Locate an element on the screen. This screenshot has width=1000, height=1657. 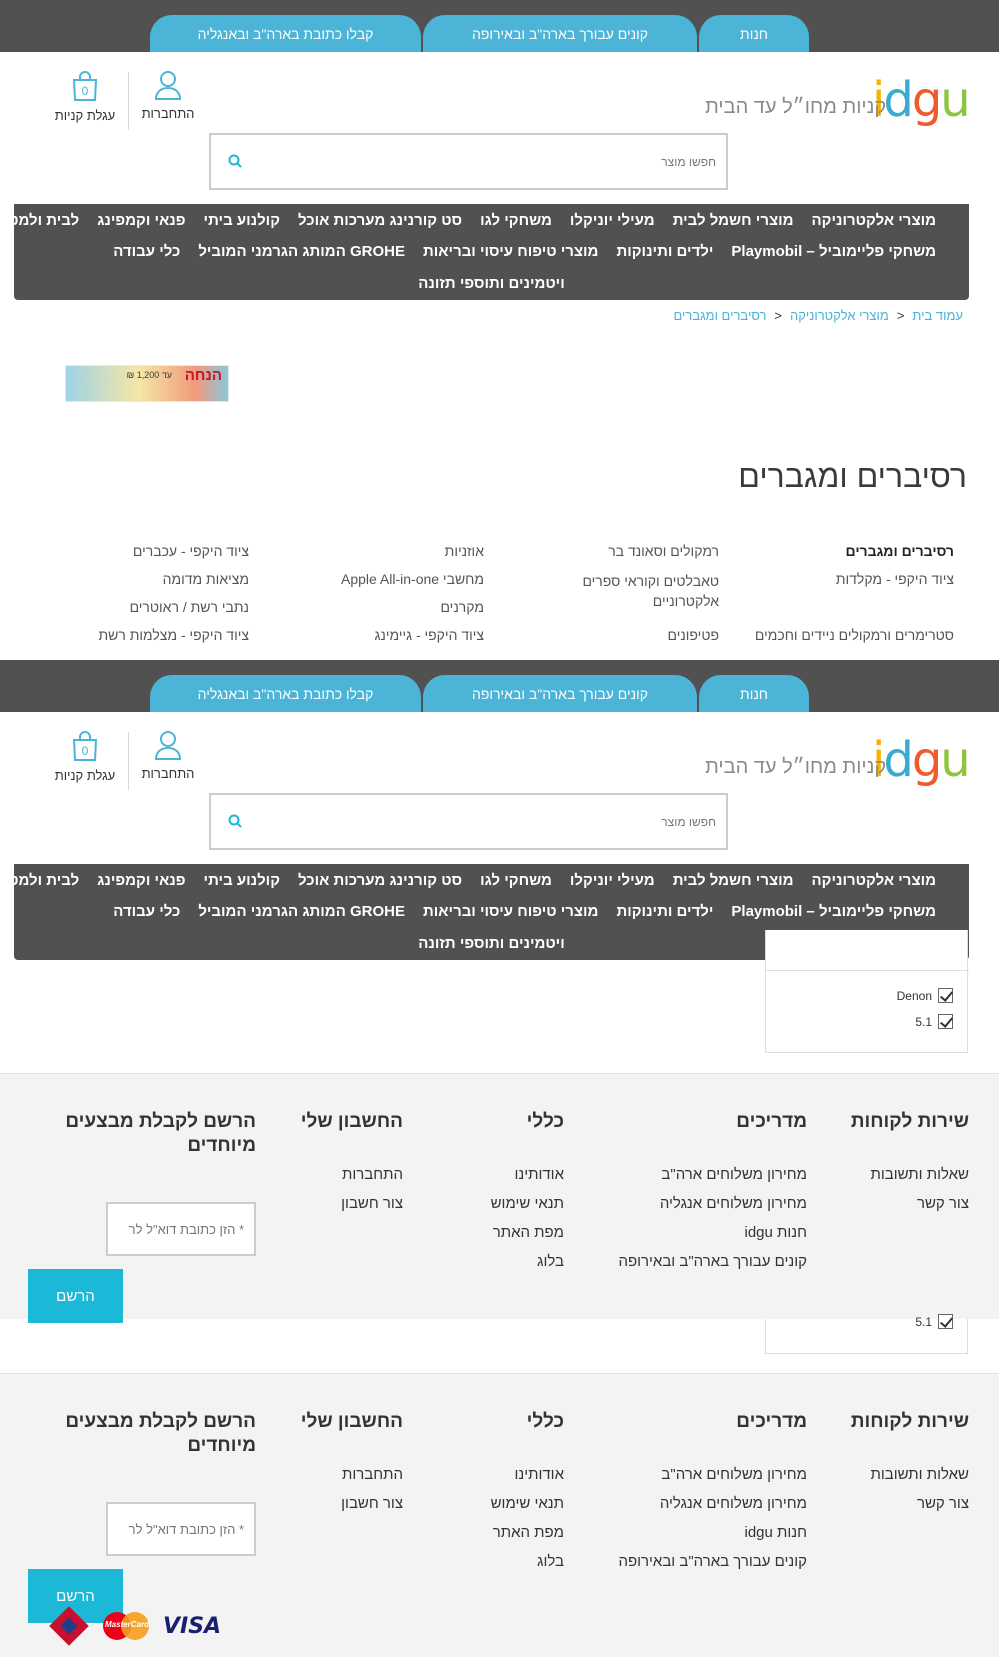
subcategory-link: מחשבי Apple All-in-one is located at coordinates (413, 579).